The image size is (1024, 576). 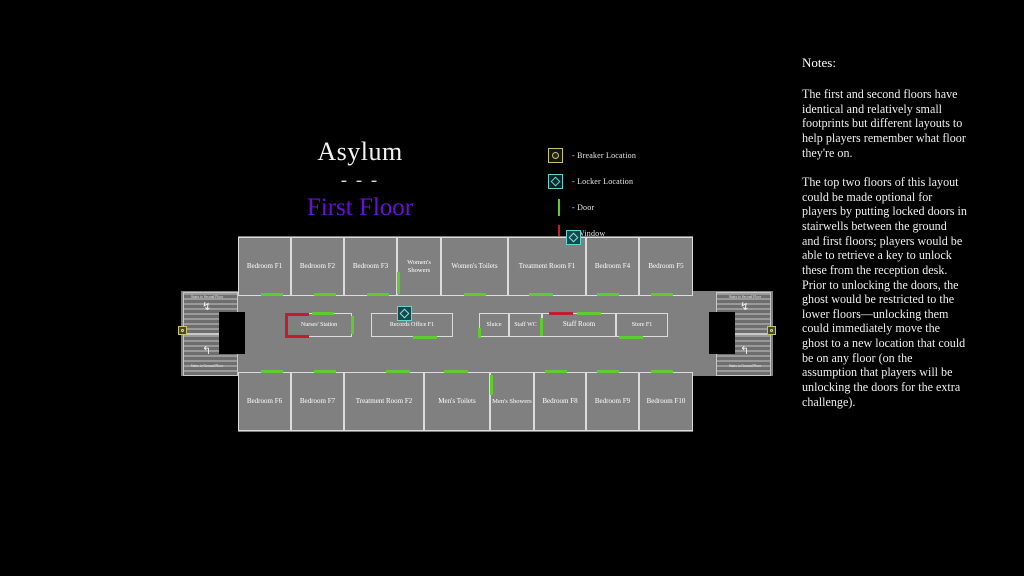 I want to click on legend-label-locker: - Locker Location, so click(x=603, y=181).